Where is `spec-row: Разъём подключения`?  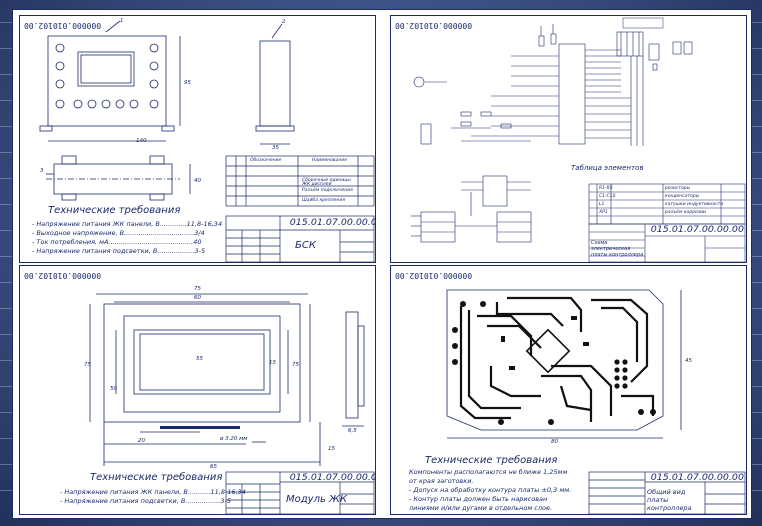
spec-row: Разъём подключения is located at coordinates (327, 190).